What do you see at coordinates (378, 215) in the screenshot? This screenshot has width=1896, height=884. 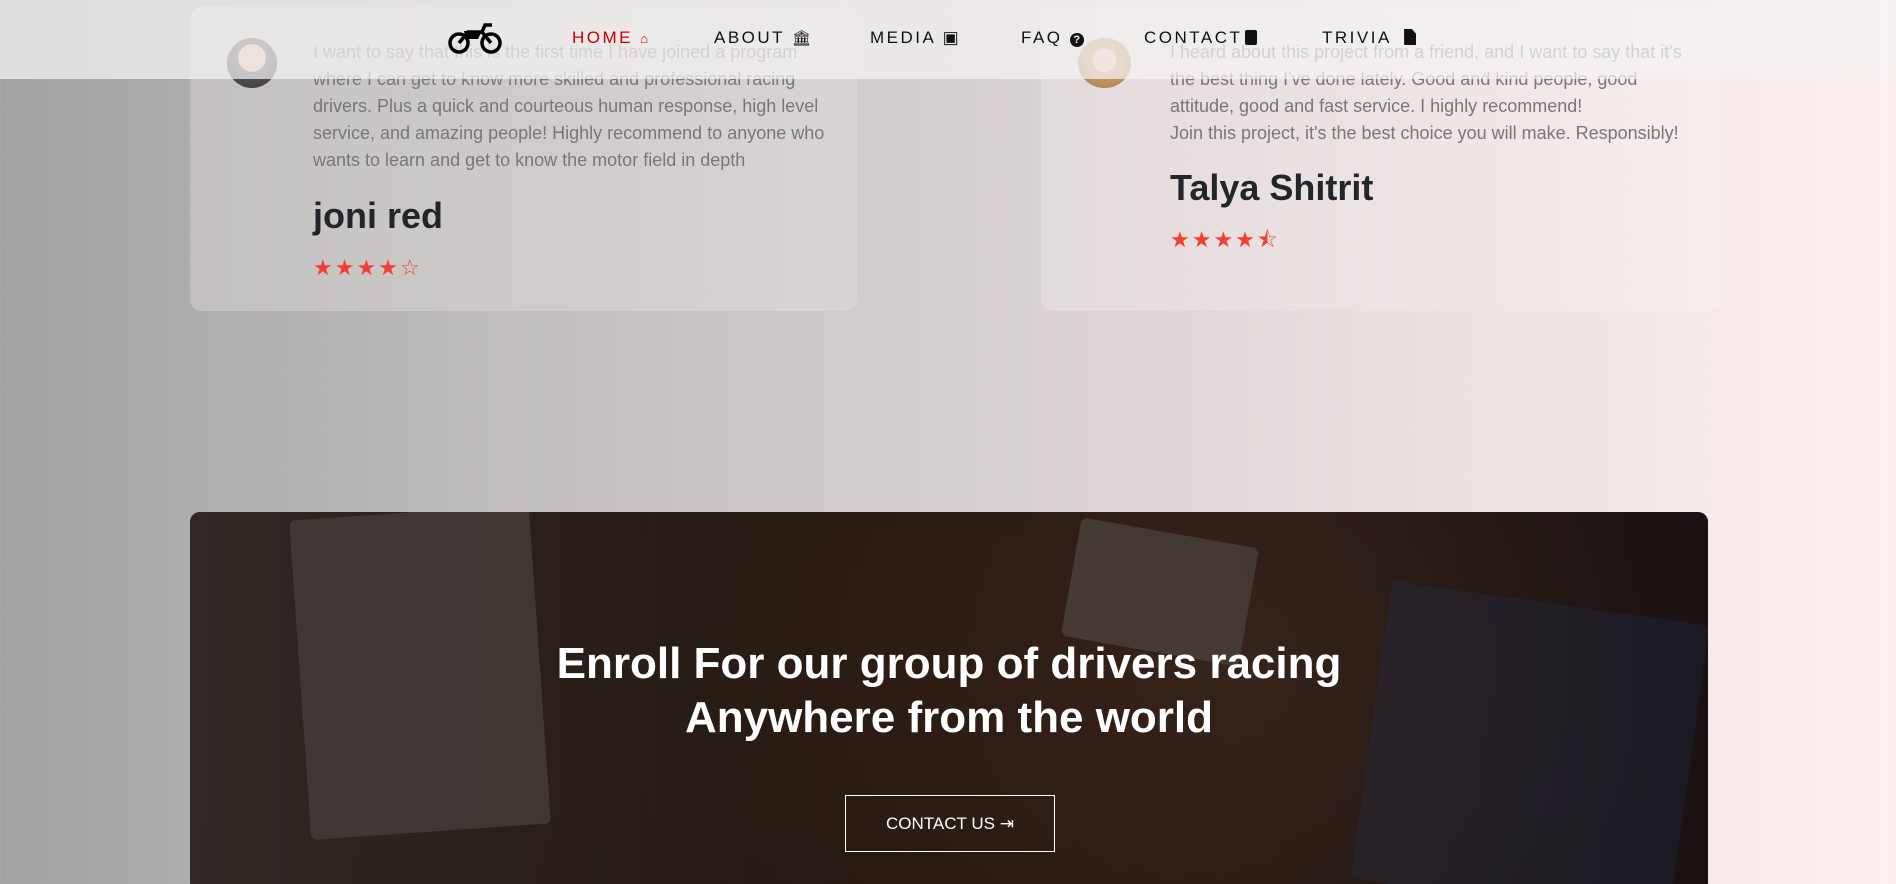 I see `testimonial-name: joni red` at bounding box center [378, 215].